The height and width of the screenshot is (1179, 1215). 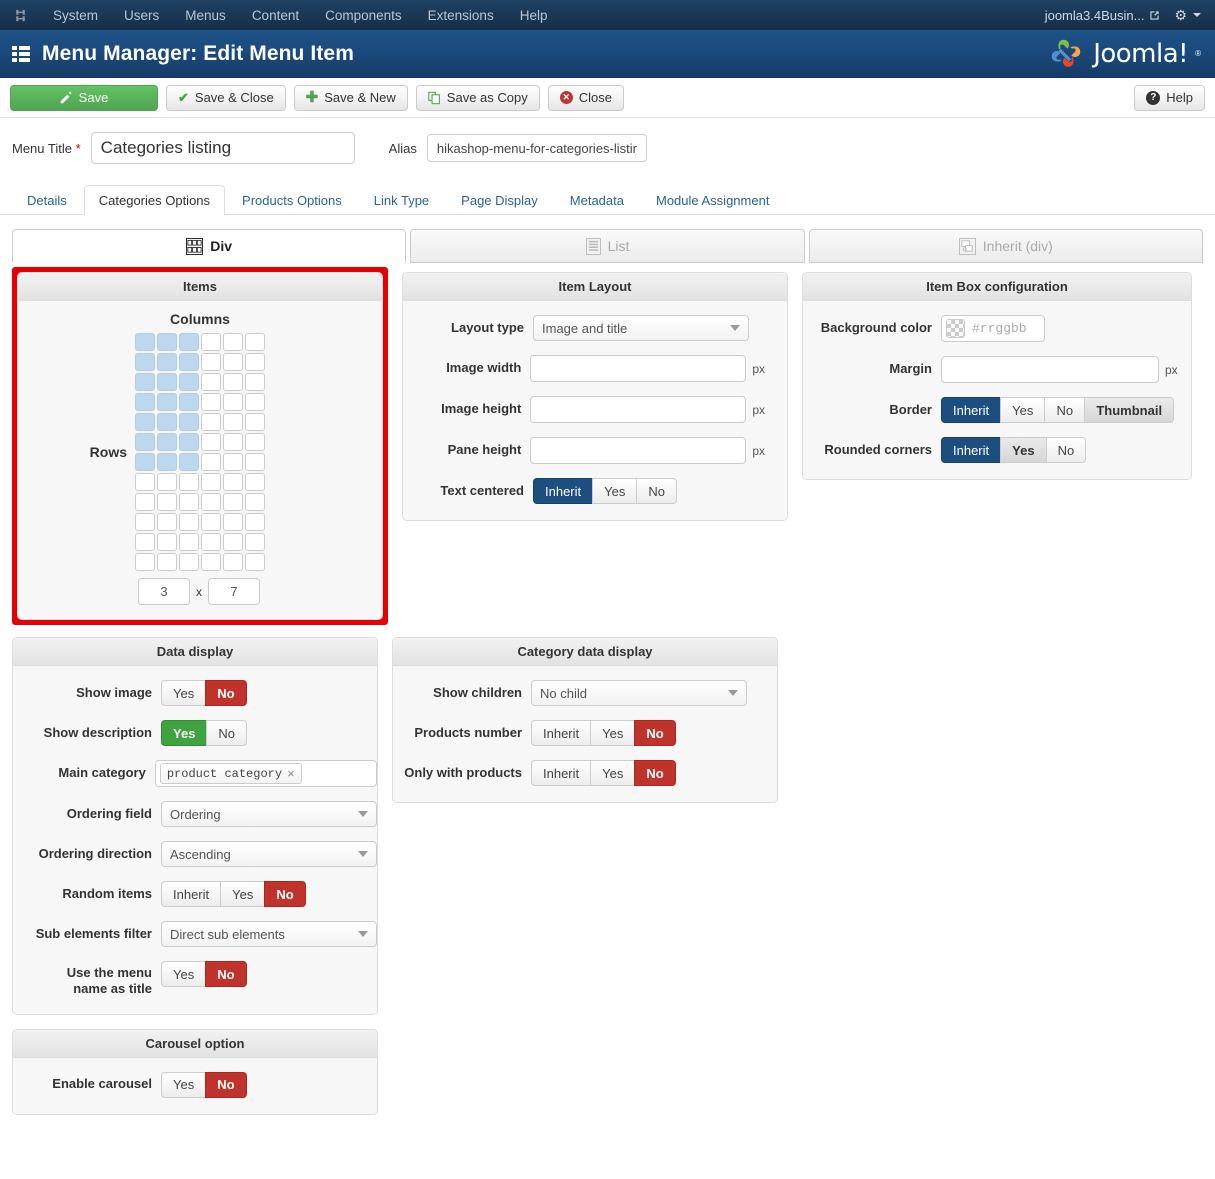 What do you see at coordinates (183, 1084) in the screenshot?
I see `enable-carousel-yes: Yes` at bounding box center [183, 1084].